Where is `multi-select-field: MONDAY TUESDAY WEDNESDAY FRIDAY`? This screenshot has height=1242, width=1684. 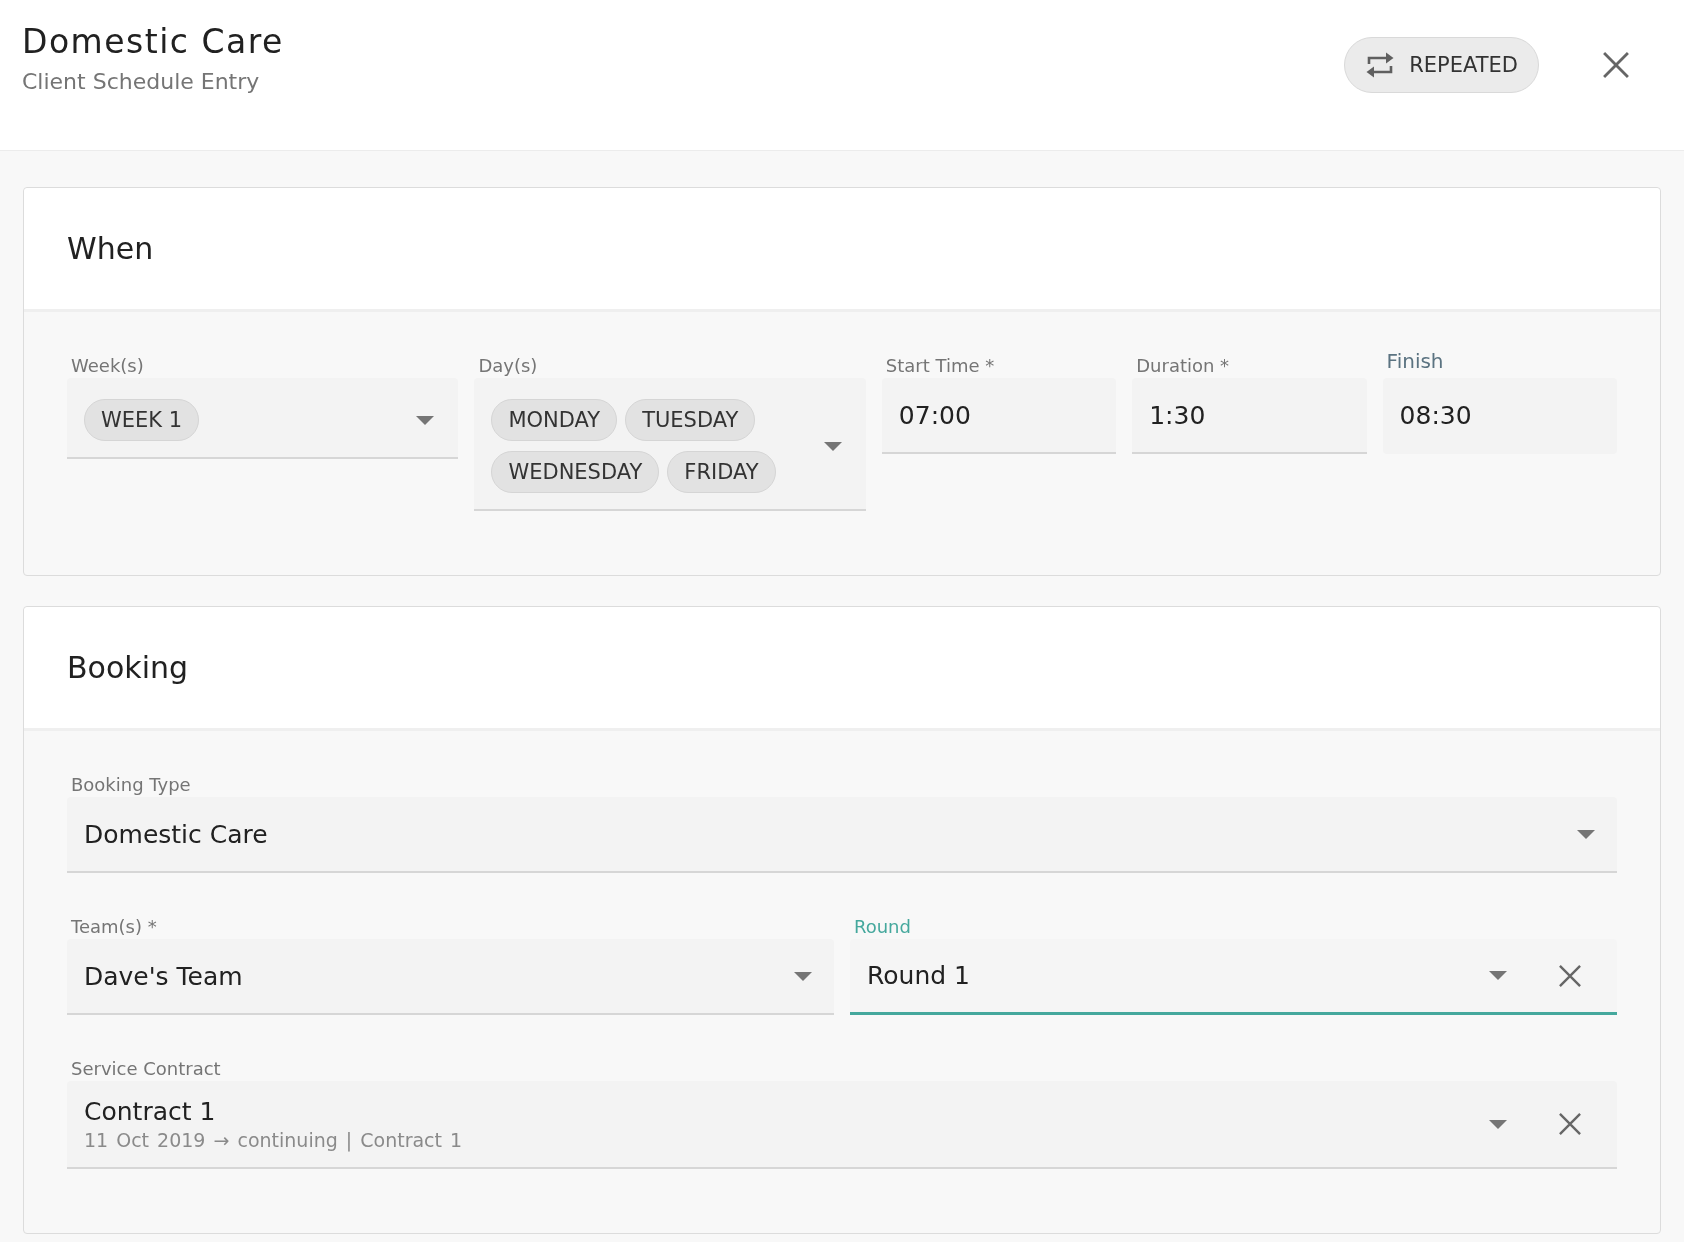 multi-select-field: MONDAY TUESDAY WEDNESDAY FRIDAY is located at coordinates (670, 444).